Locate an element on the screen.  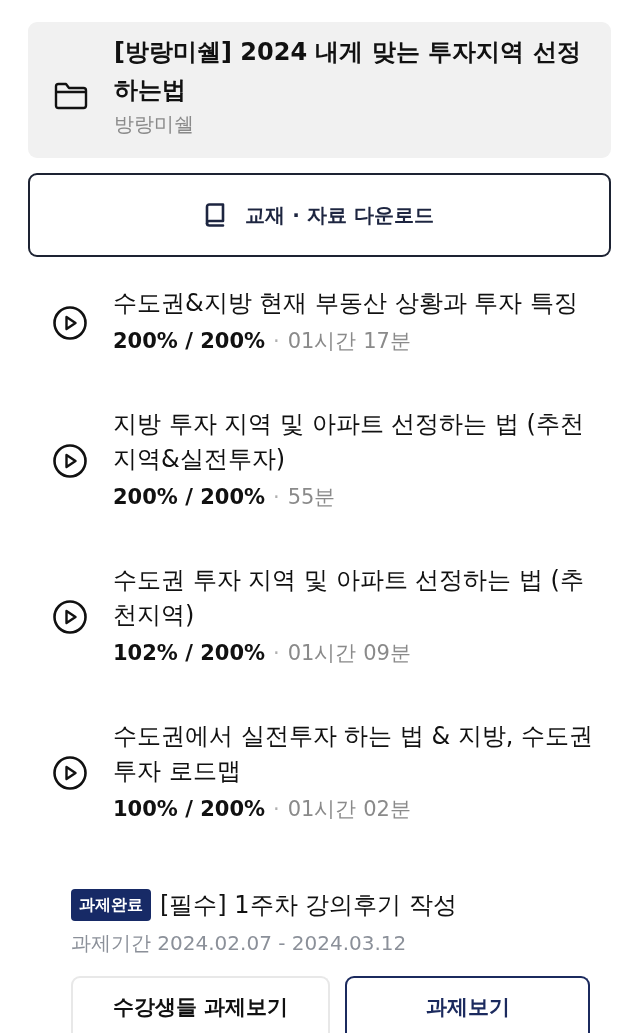
progress-text: 102% / 200% is located at coordinates (189, 653).